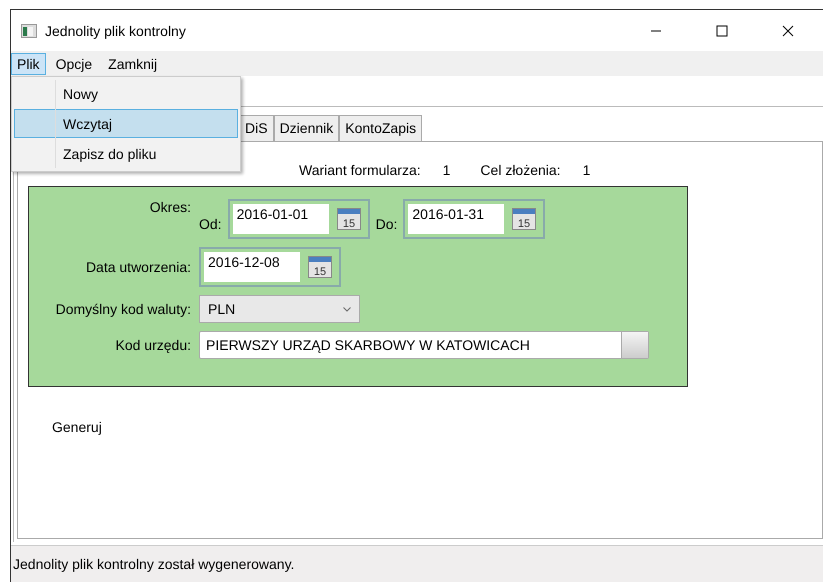  I want to click on menu-item: Zapisz do pliku, so click(126, 153).